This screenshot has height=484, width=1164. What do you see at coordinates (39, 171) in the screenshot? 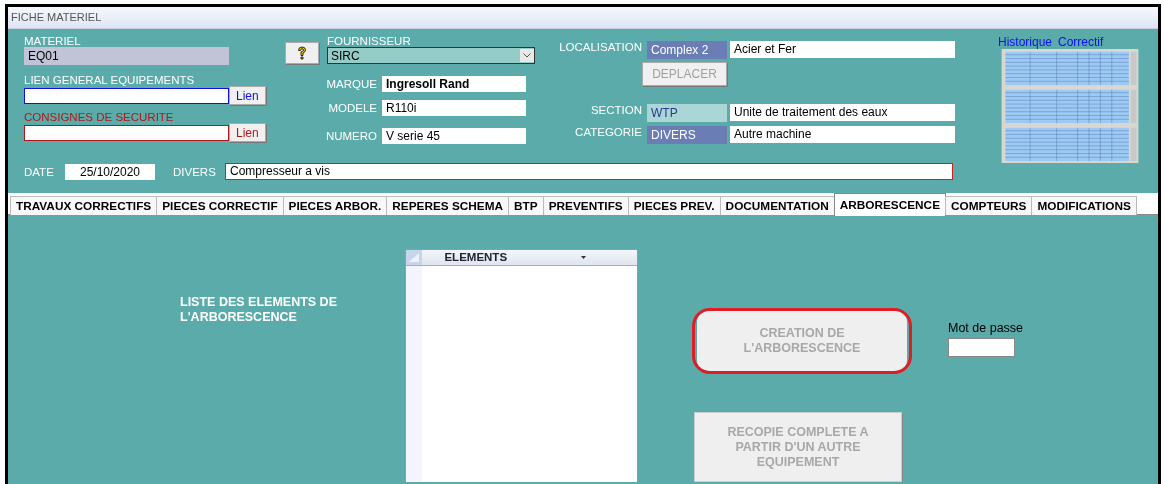
I see `field-label: DATE` at bounding box center [39, 171].